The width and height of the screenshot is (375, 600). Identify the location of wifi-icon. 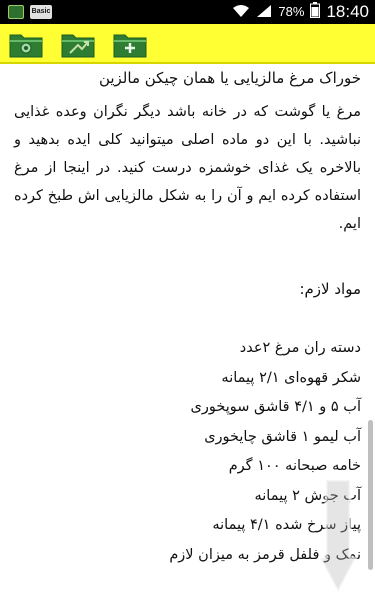
(241, 12).